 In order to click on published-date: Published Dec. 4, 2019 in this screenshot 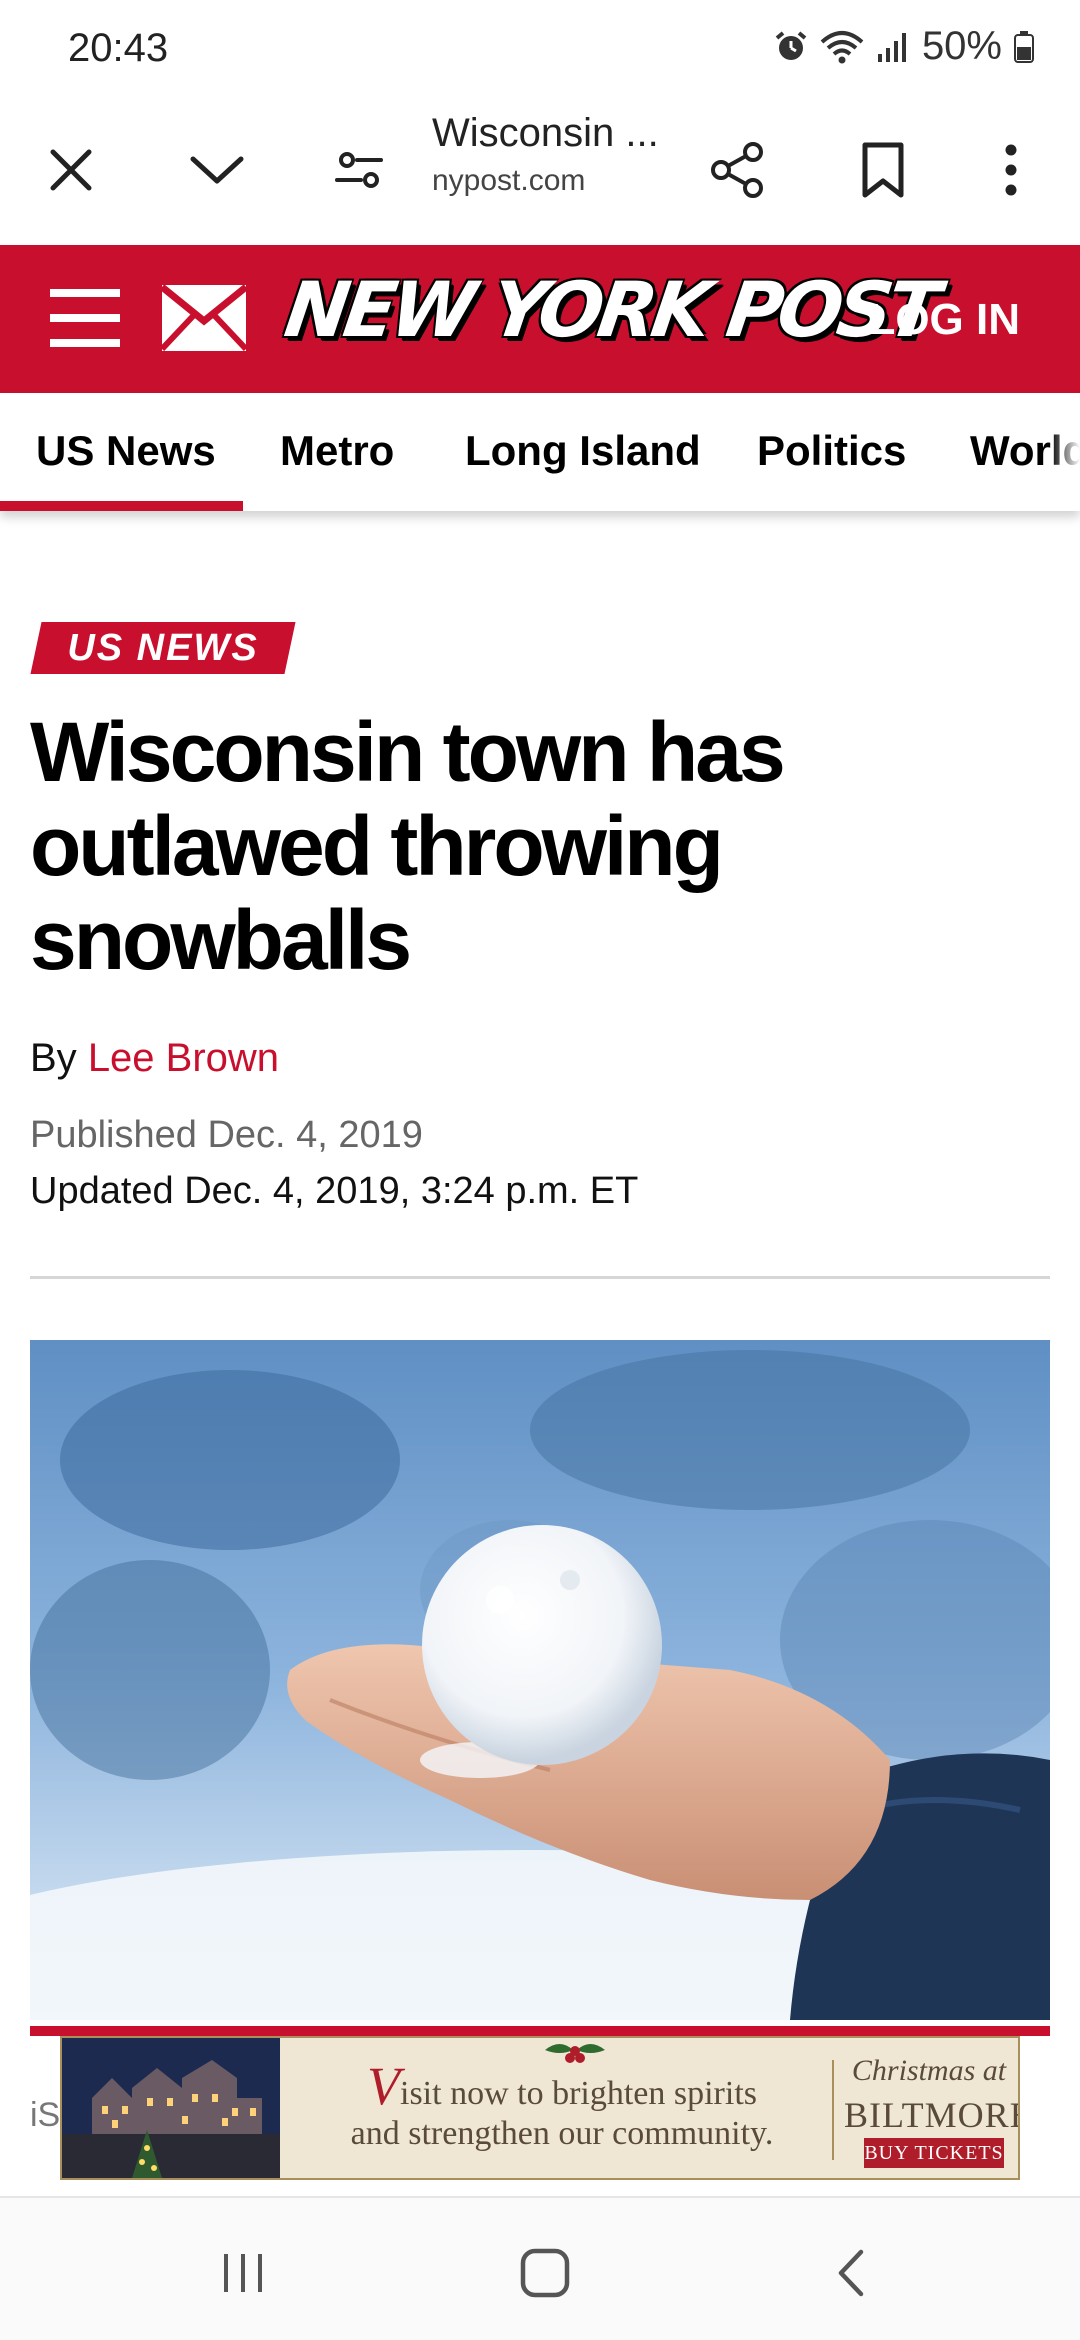, I will do `click(226, 1135)`.